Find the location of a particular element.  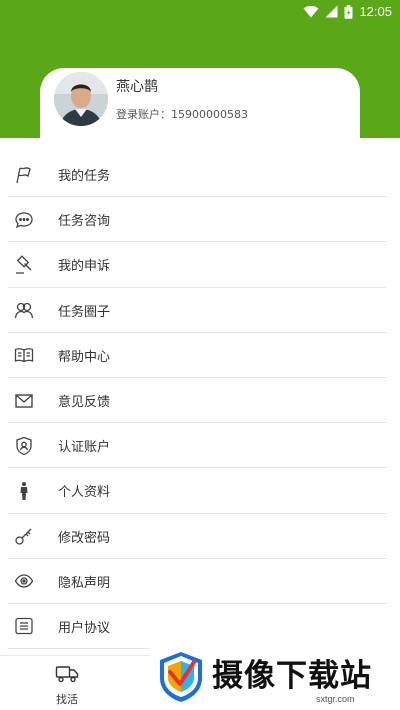

menu-item-help-center: 帮助中心 is located at coordinates (200, 355).